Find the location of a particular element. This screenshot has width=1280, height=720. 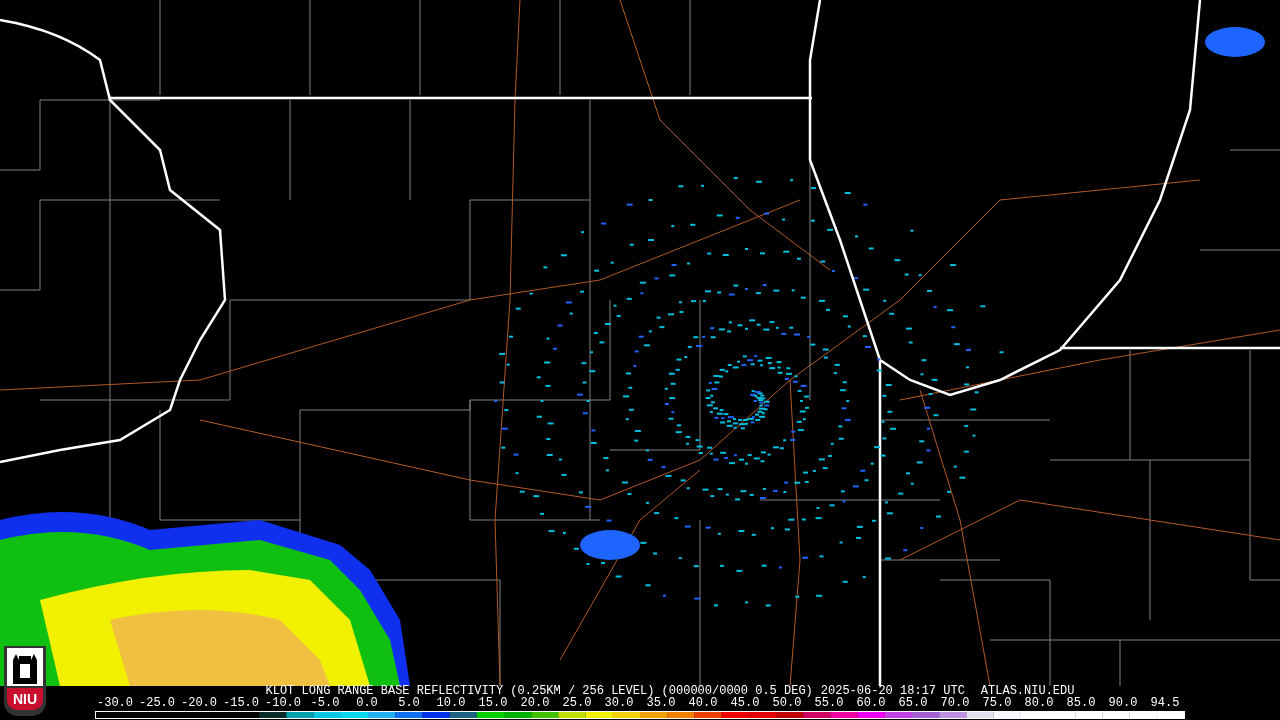

product-caption: KLOT LONG RANGE BASE REFLECTIVITY (0.25KM / 256 LEVEL) (000000/0000 0.5 DEG) is located at coordinates (539, 691).